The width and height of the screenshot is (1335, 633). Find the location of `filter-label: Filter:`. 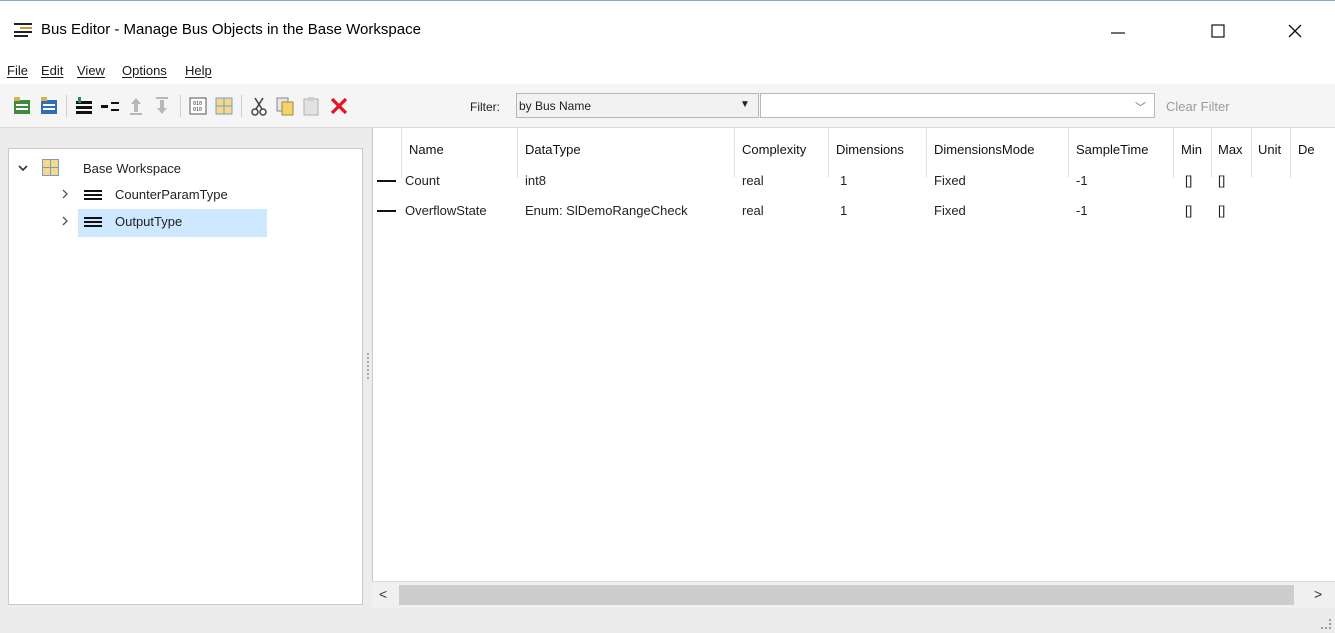

filter-label: Filter: is located at coordinates (485, 107).